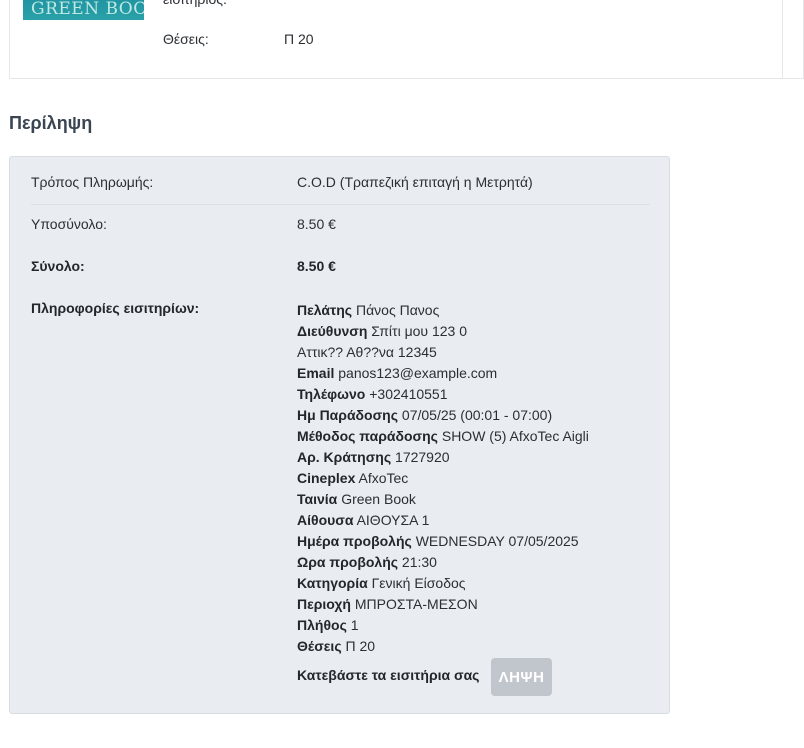 The image size is (804, 748). I want to click on total-value: 8.50 €, so click(316, 266).